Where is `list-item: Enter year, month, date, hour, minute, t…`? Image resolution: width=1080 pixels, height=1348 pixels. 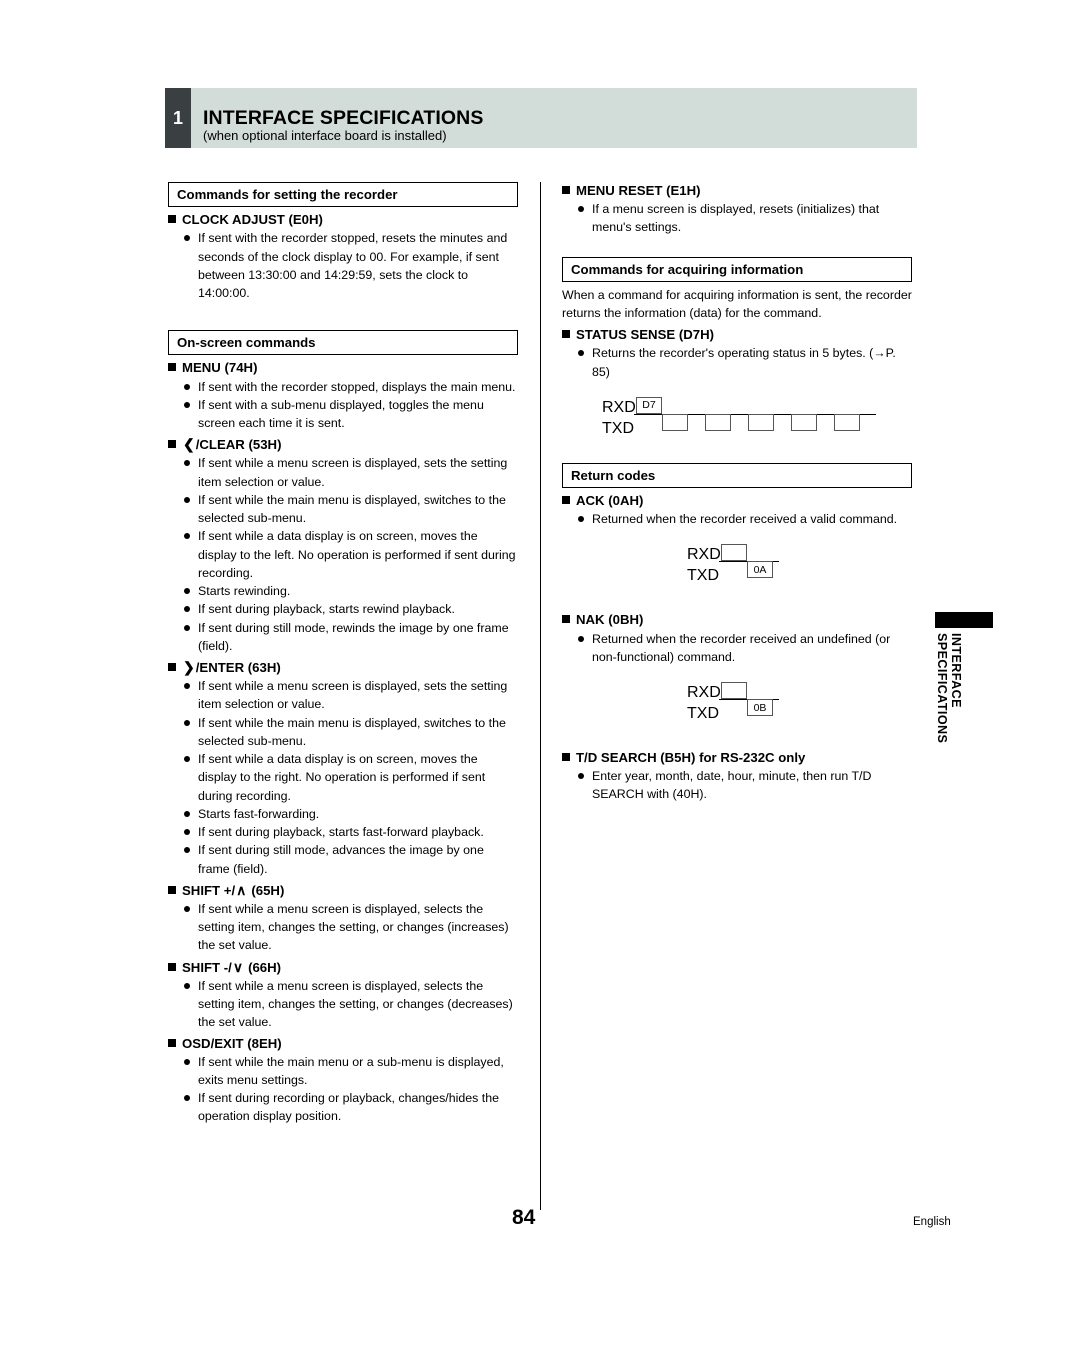
list-item: Enter year, month, date, hour, minute, t… is located at coordinates (744, 785).